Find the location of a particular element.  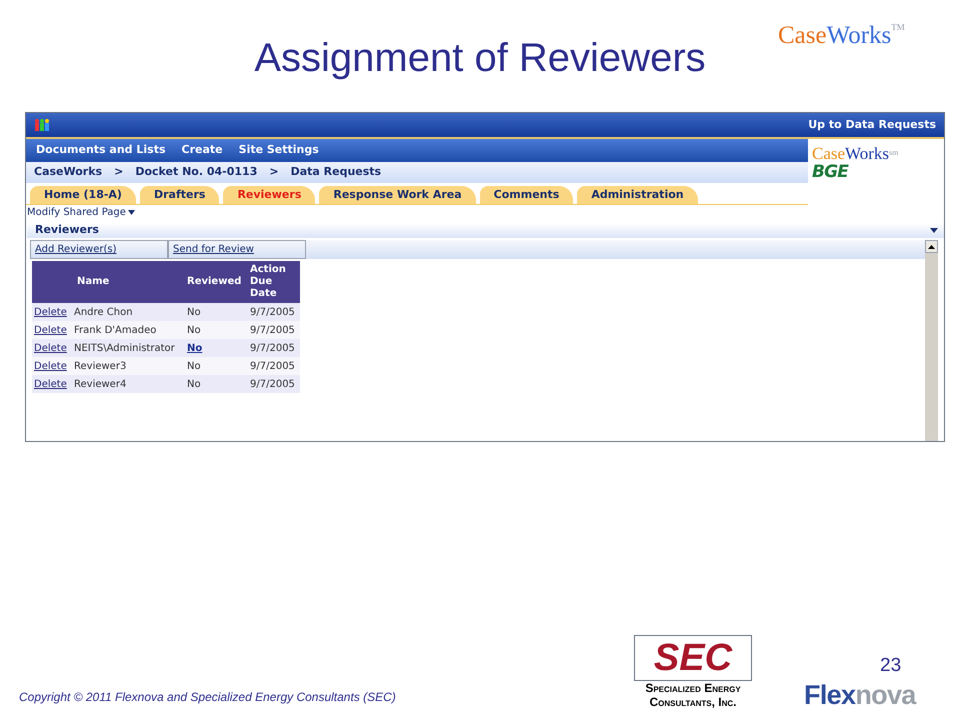

up-link: Up to Data Requests is located at coordinates (872, 125).